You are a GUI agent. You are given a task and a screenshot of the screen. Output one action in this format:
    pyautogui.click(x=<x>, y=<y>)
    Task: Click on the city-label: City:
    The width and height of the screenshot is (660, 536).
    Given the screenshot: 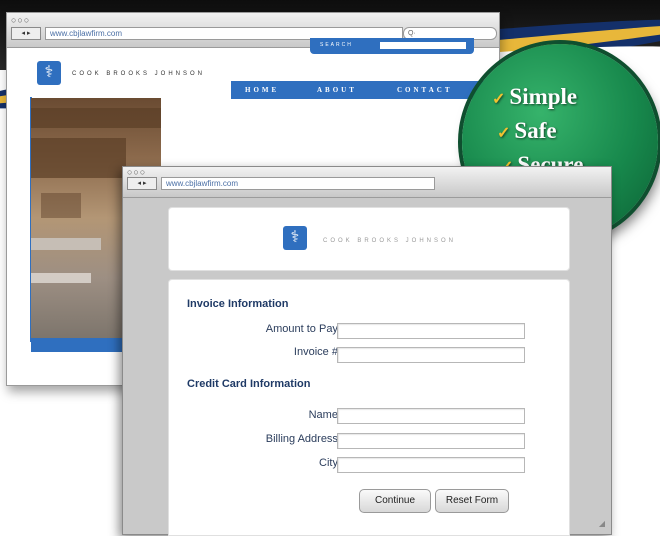 What is the action you would take?
    pyautogui.click(x=330, y=463)
    